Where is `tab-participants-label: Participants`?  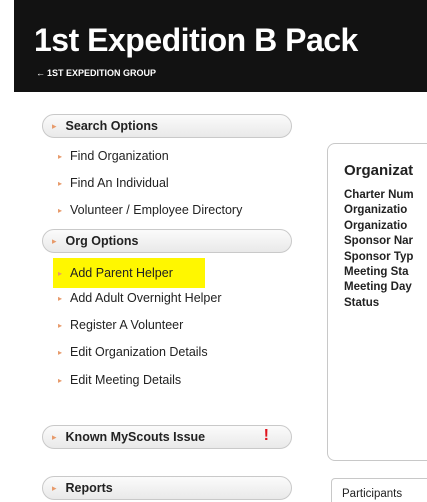 tab-participants-label: Participants is located at coordinates (372, 494).